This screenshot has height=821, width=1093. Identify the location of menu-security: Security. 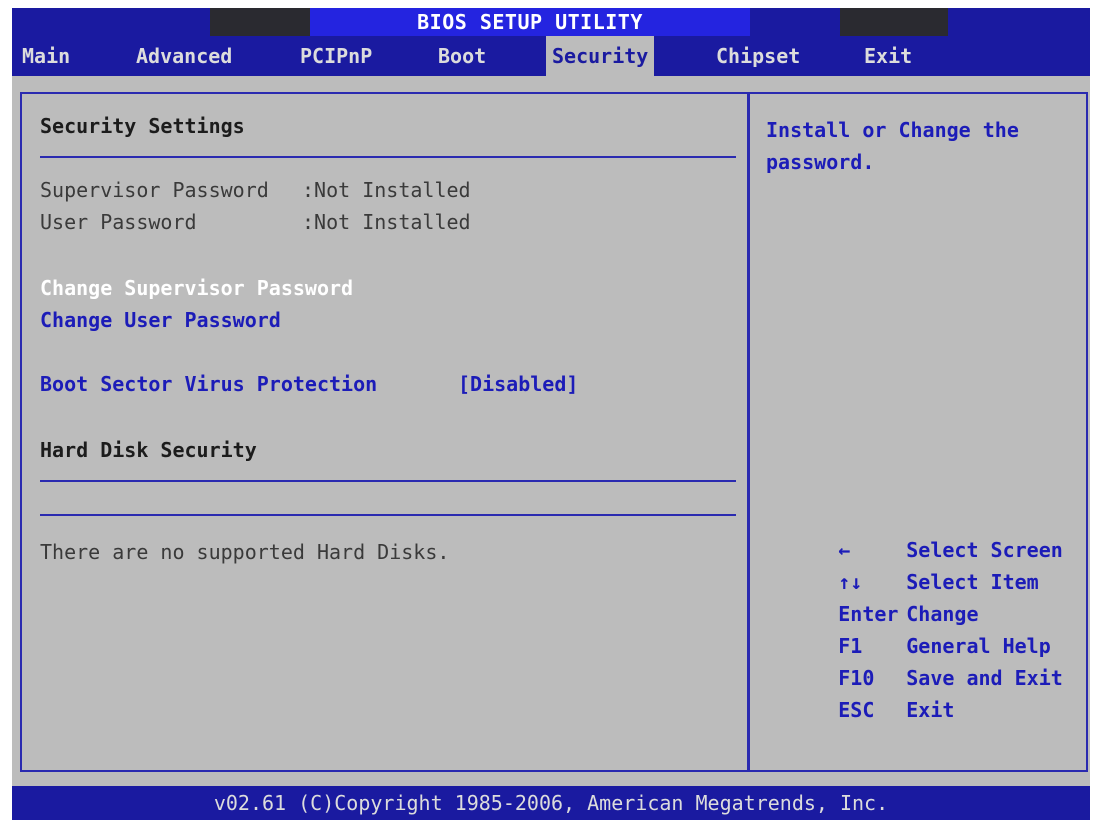
(600, 56).